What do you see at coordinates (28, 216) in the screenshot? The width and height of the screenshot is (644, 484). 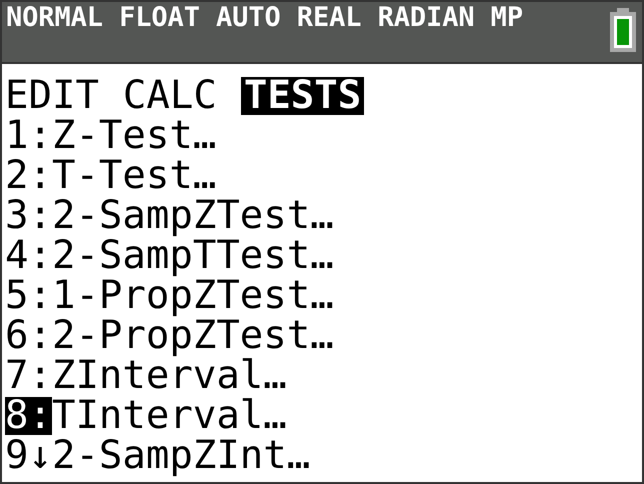 I see `item-number: 3:` at bounding box center [28, 216].